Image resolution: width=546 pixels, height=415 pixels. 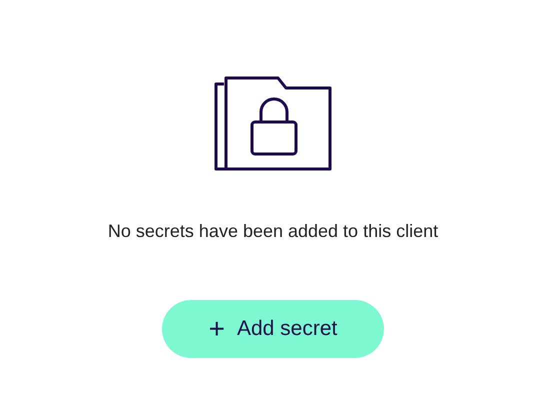 What do you see at coordinates (273, 231) in the screenshot?
I see `empty-state-message: No secrets have been added to this client` at bounding box center [273, 231].